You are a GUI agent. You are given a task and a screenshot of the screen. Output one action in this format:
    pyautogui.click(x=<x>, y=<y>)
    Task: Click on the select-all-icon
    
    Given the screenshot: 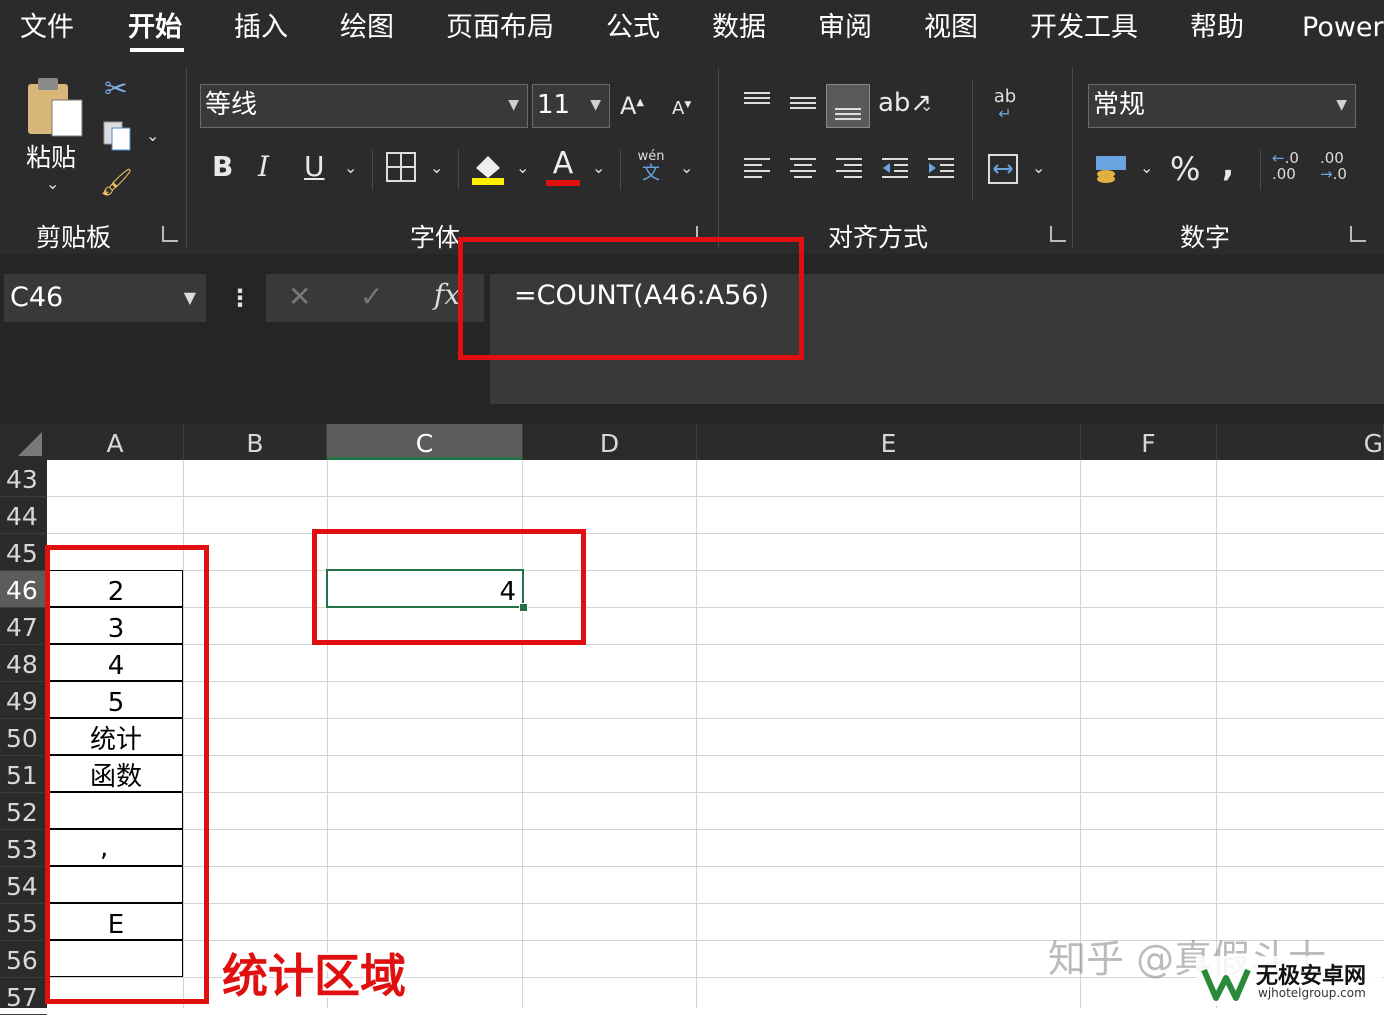 What is the action you would take?
    pyautogui.click(x=29, y=444)
    